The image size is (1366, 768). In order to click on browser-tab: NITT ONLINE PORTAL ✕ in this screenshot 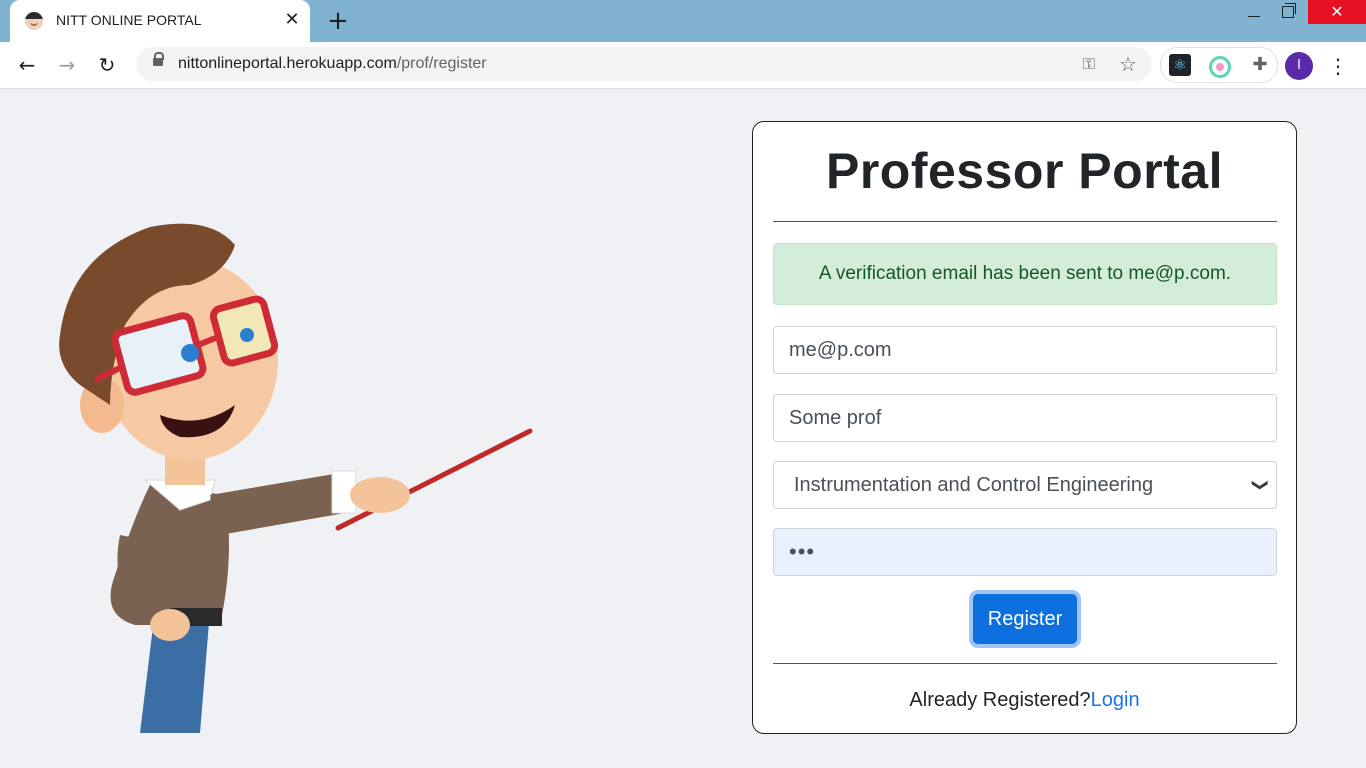, I will do `click(160, 21)`.